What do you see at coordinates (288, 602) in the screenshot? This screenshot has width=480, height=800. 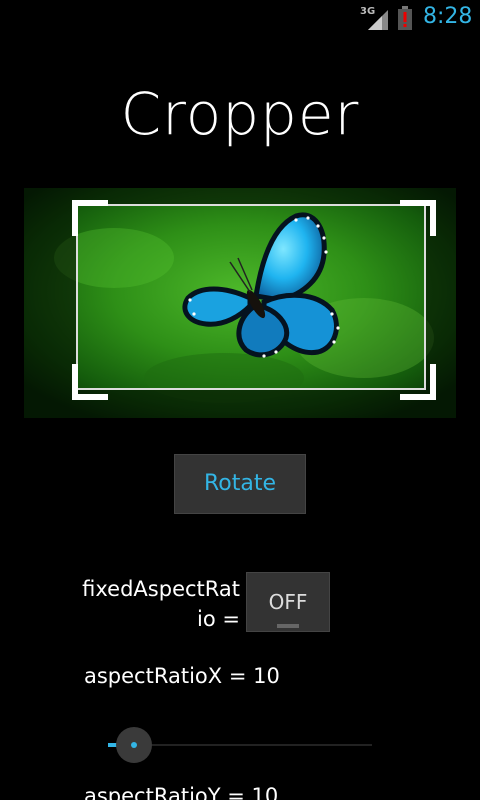 I see `fixed-aspect-ratio-toggle: OFF` at bounding box center [288, 602].